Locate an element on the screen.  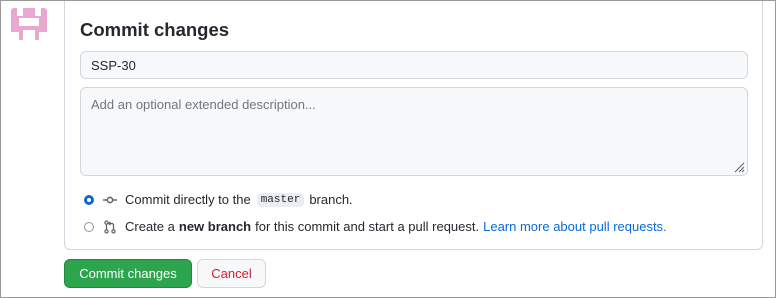
commit-direct-text: Commit directly to the is located at coordinates (188, 199).